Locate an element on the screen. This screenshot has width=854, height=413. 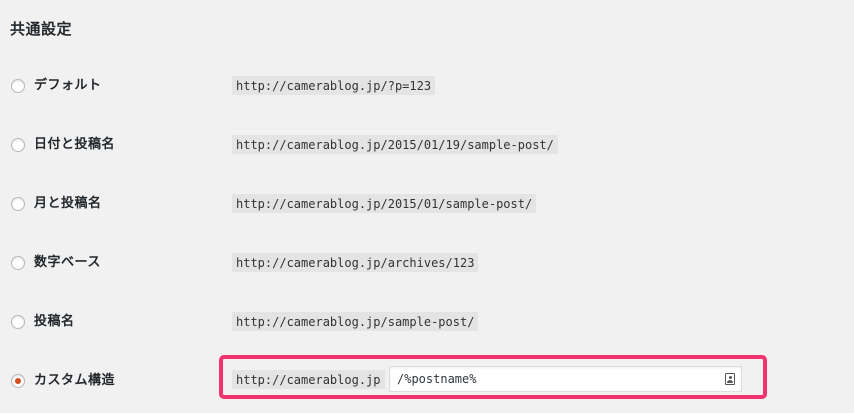
radio-selected-dot is located at coordinates (18, 381).